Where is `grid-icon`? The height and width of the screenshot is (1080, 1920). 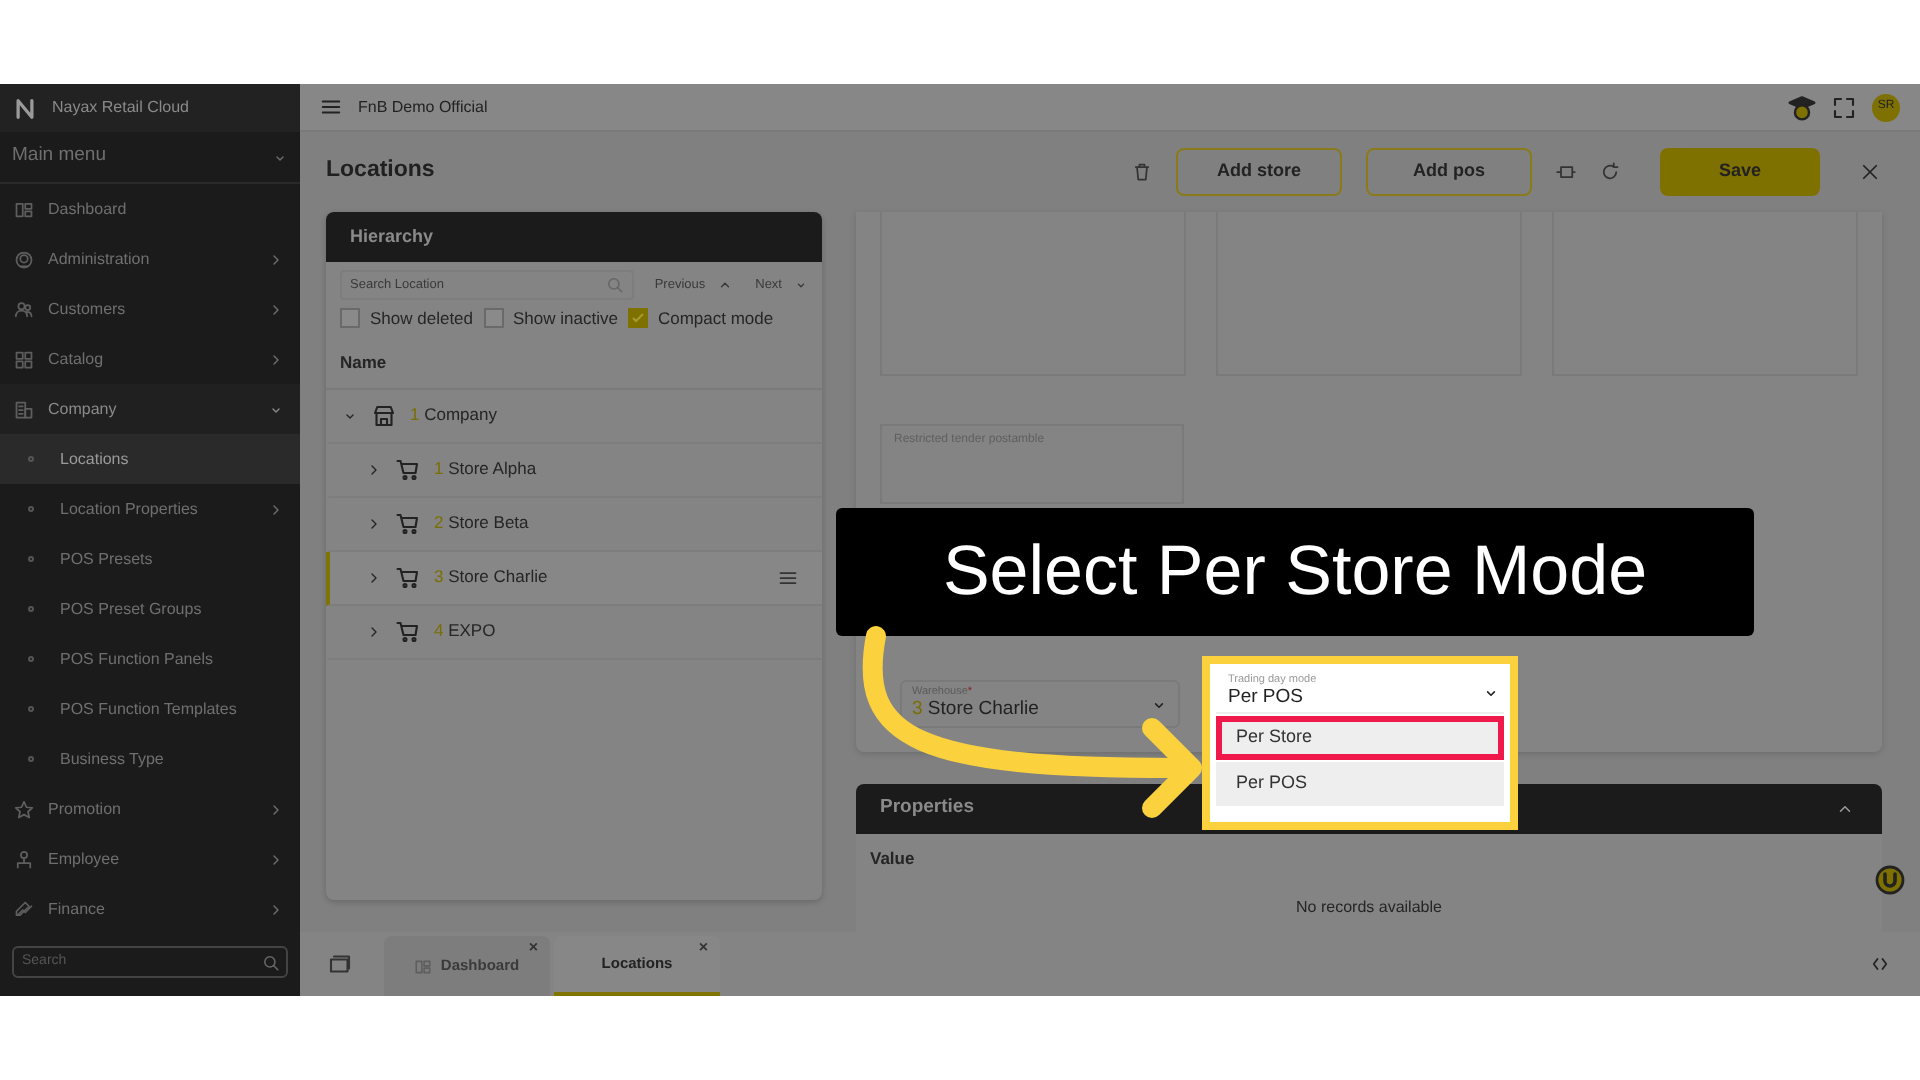
grid-icon is located at coordinates (24, 359).